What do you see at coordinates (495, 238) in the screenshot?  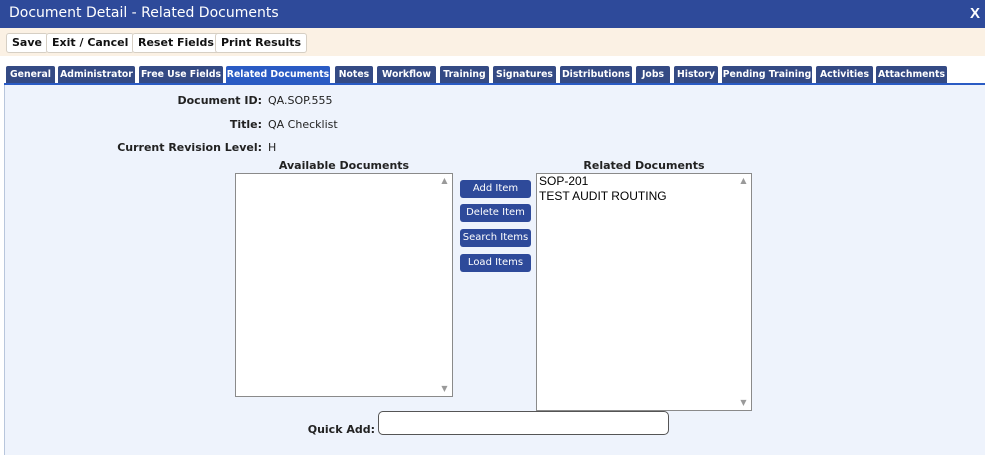 I see `search-items-button: Search Items` at bounding box center [495, 238].